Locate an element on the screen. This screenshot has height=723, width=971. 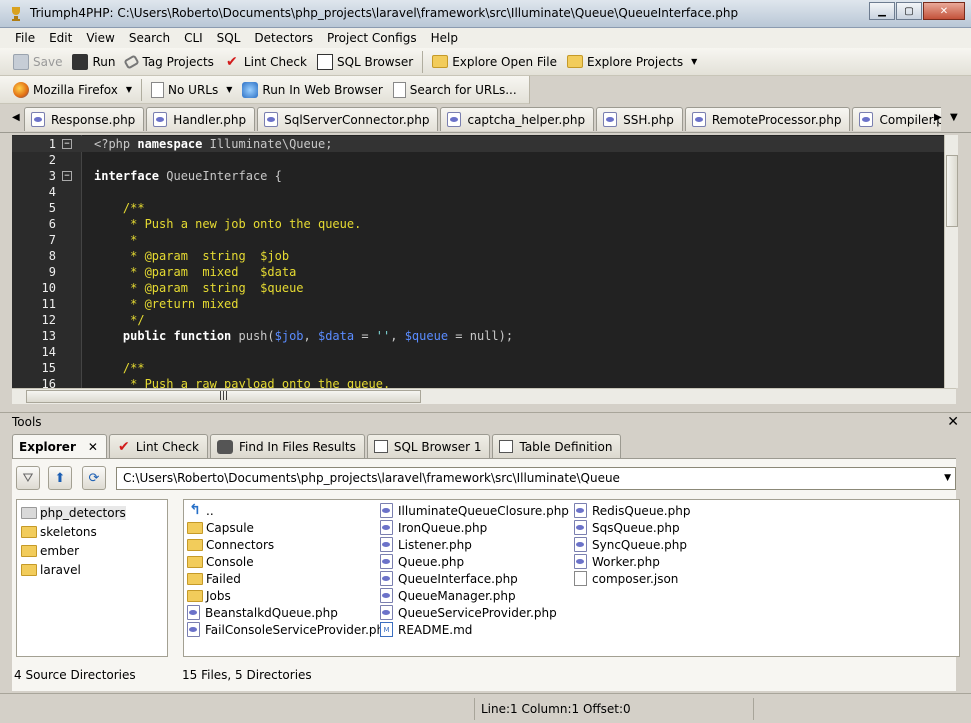
menu-edit: Edit is located at coordinates (60, 38).